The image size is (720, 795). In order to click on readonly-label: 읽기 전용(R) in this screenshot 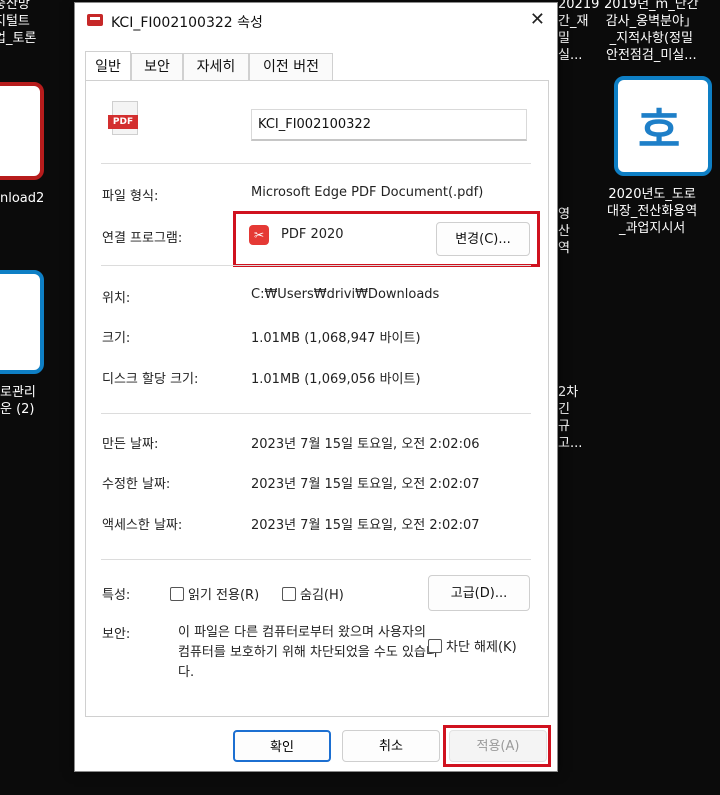, I will do `click(224, 595)`.